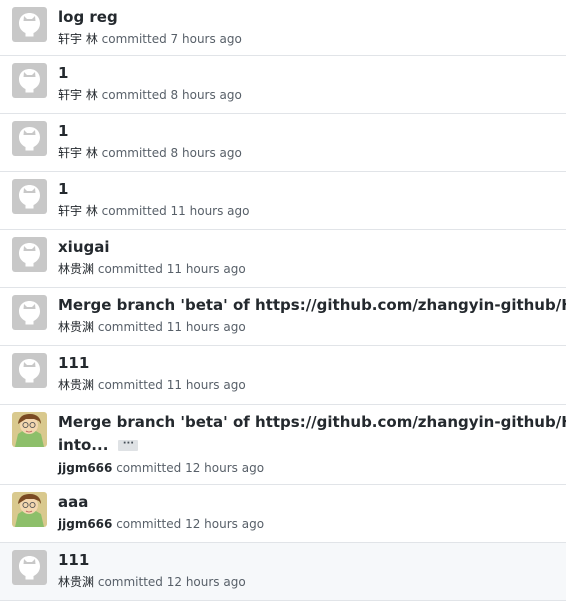 The width and height of the screenshot is (566, 601). I want to click on commit-row: 1 轩宇 林 committed 11 hours ago, so click(283, 201).